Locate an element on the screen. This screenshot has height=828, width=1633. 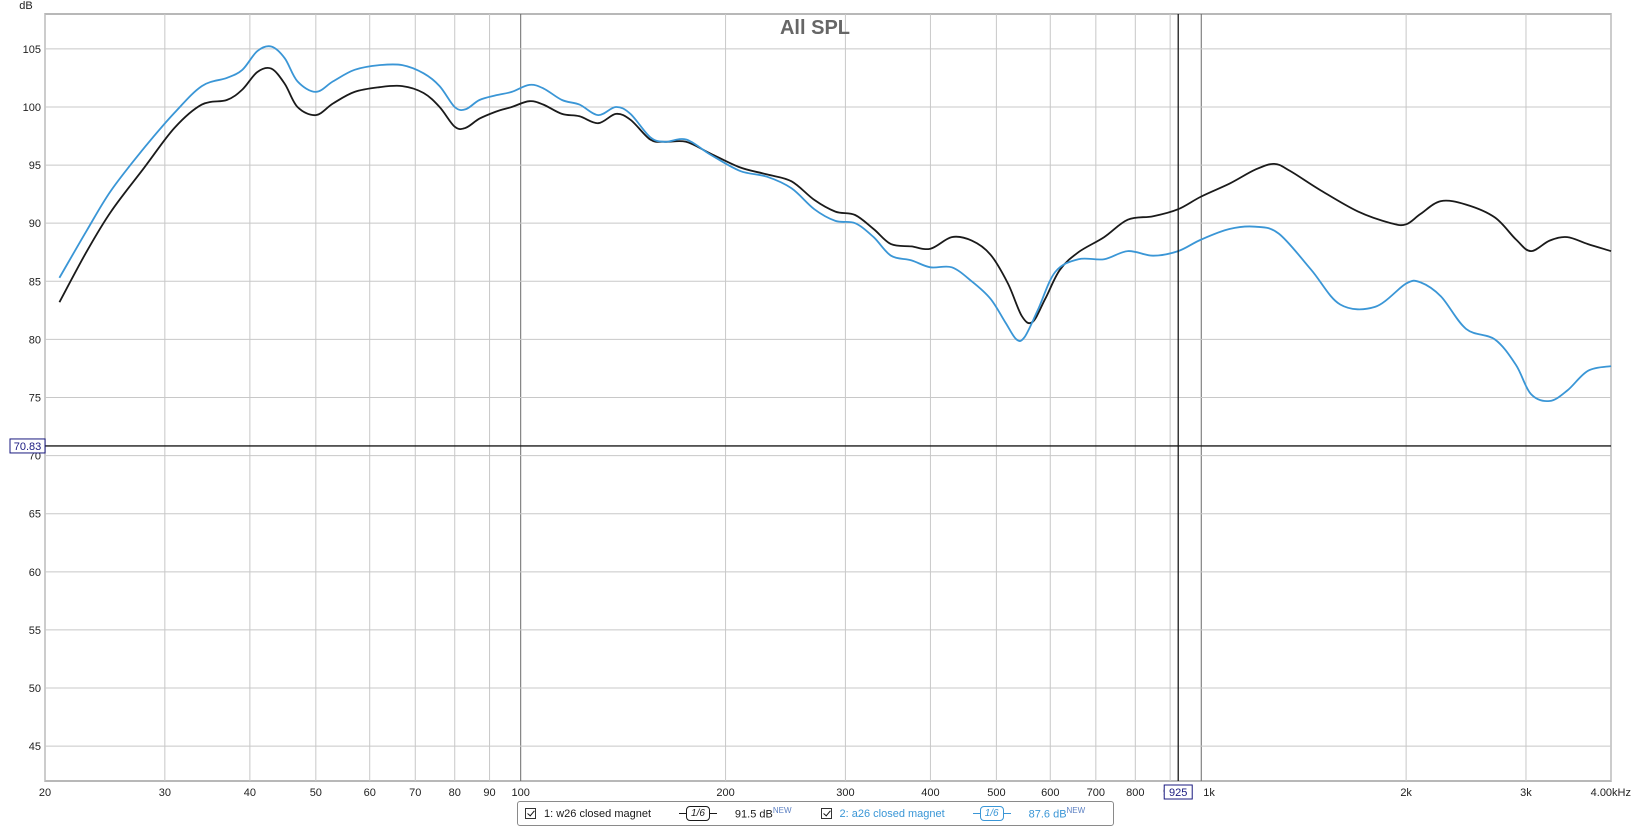
y-tick-label: 60 is located at coordinates (35, 573).